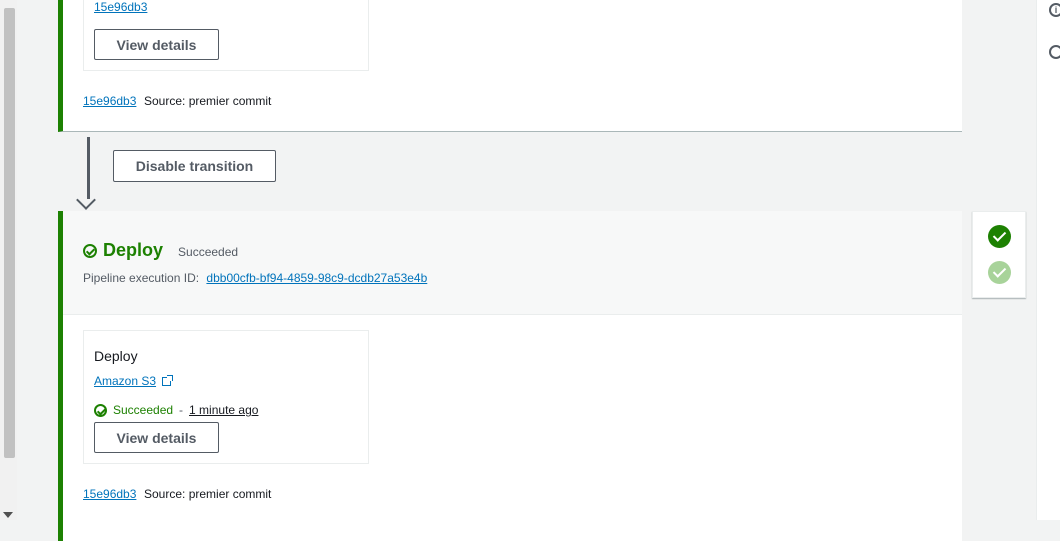 Image resolution: width=1060 pixels, height=541 pixels. I want to click on right-utility-rail: i, so click(1048, 260).